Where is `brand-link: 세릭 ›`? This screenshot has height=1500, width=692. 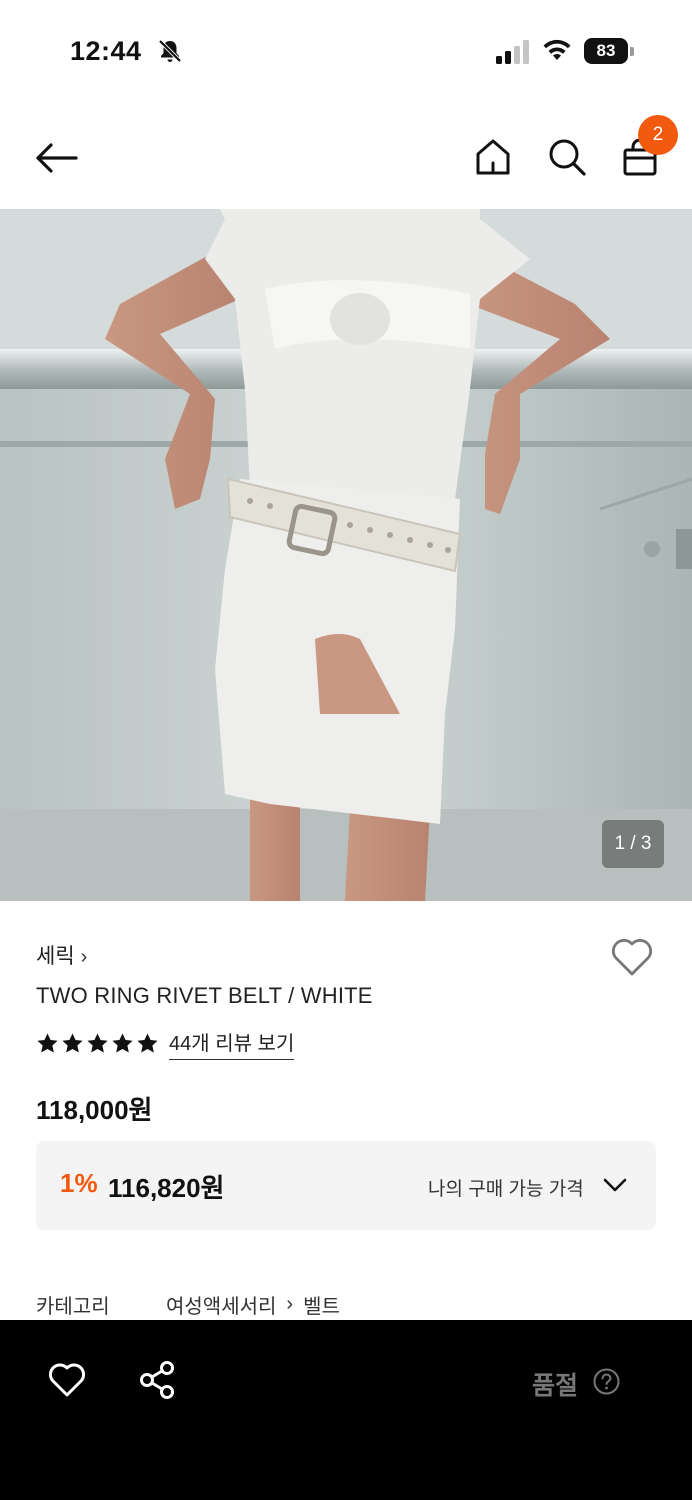 brand-link: 세릭 › is located at coordinates (61, 955).